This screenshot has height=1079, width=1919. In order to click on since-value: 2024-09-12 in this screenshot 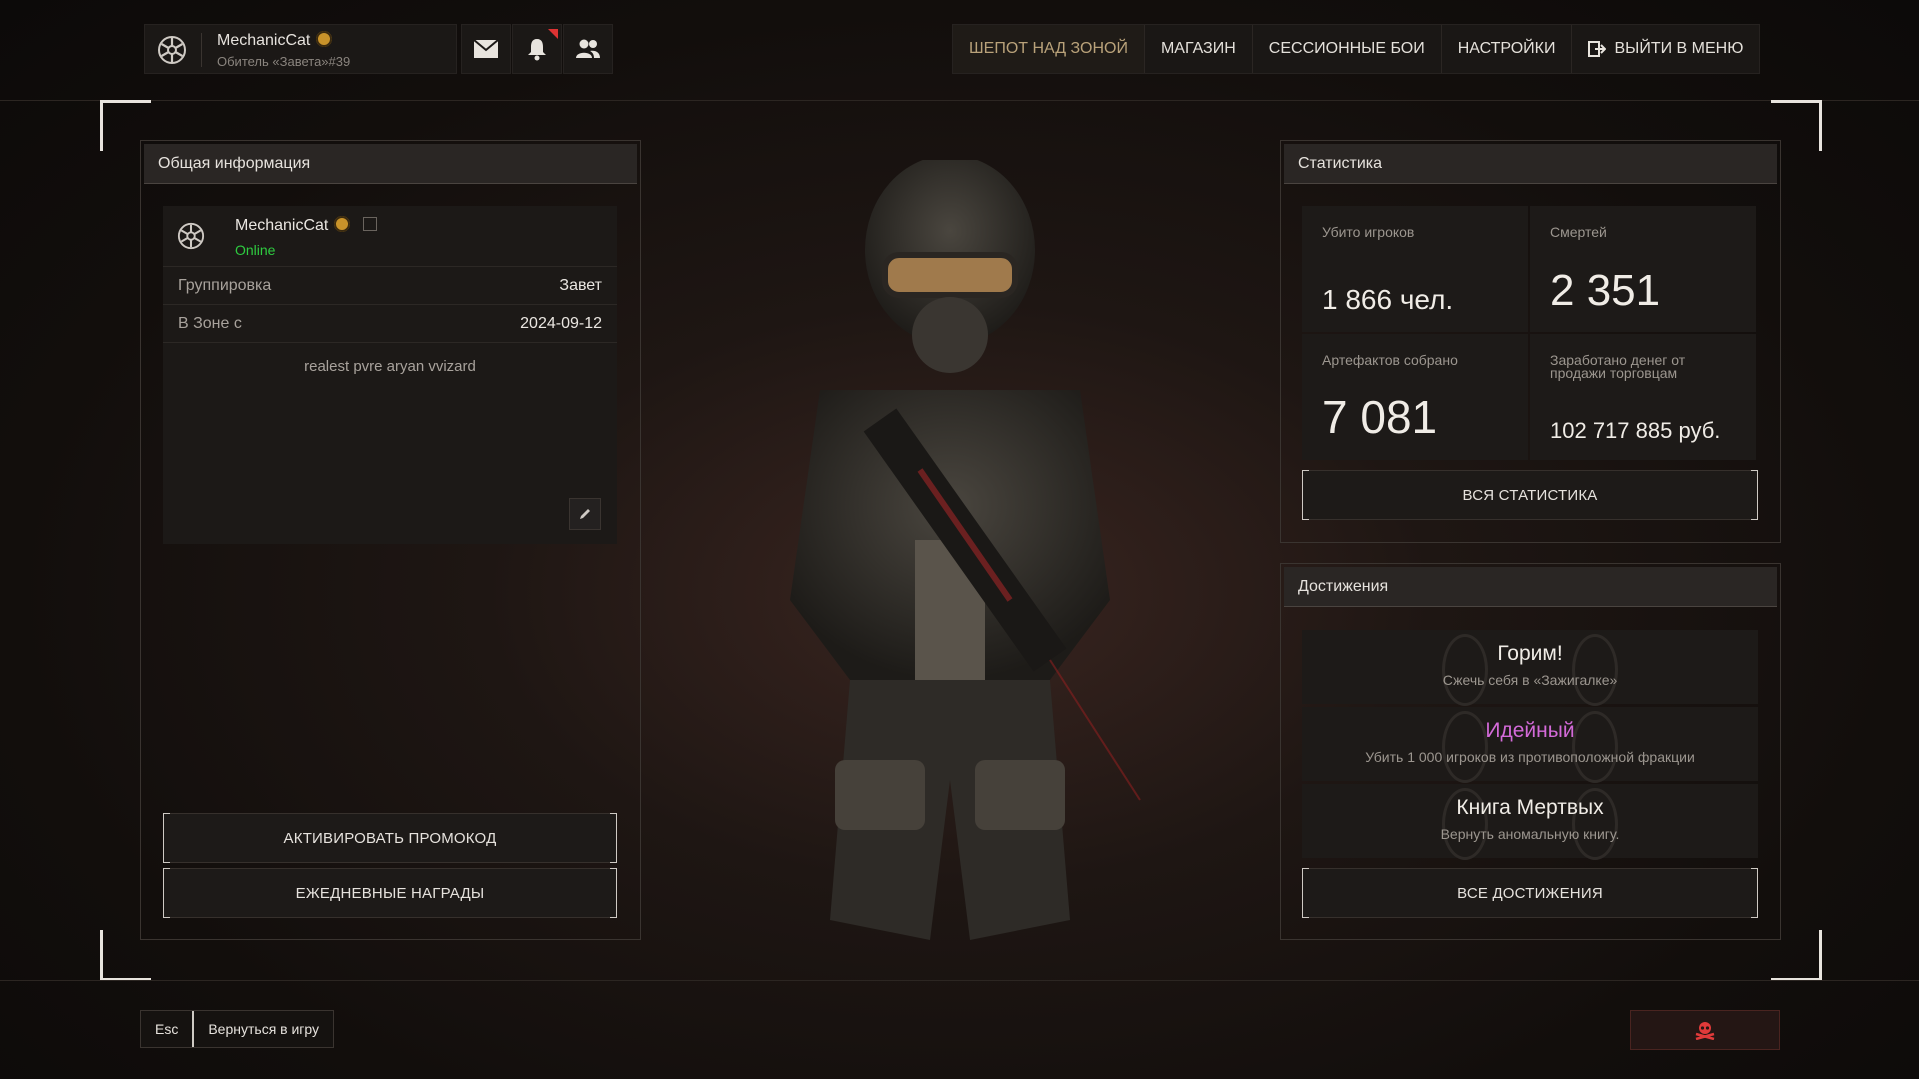, I will do `click(561, 323)`.